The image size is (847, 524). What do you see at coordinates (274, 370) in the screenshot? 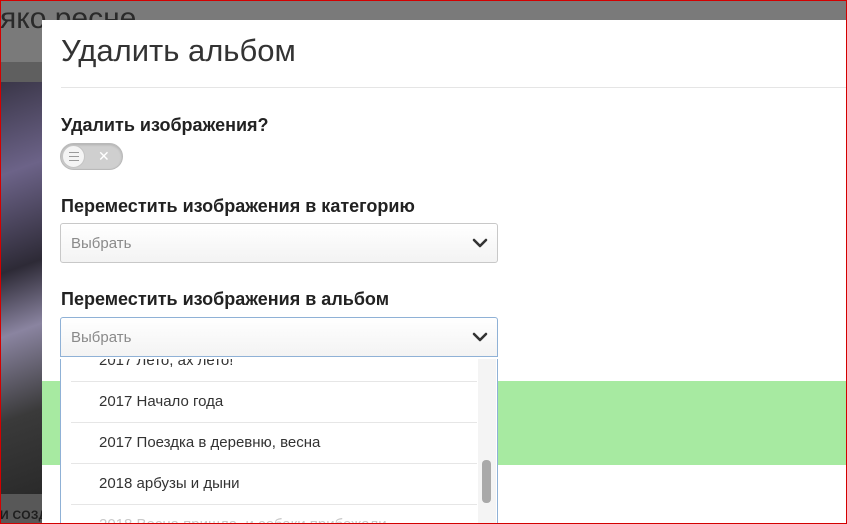
I see `album-option: 2017 Лето, ах лето!` at bounding box center [274, 370].